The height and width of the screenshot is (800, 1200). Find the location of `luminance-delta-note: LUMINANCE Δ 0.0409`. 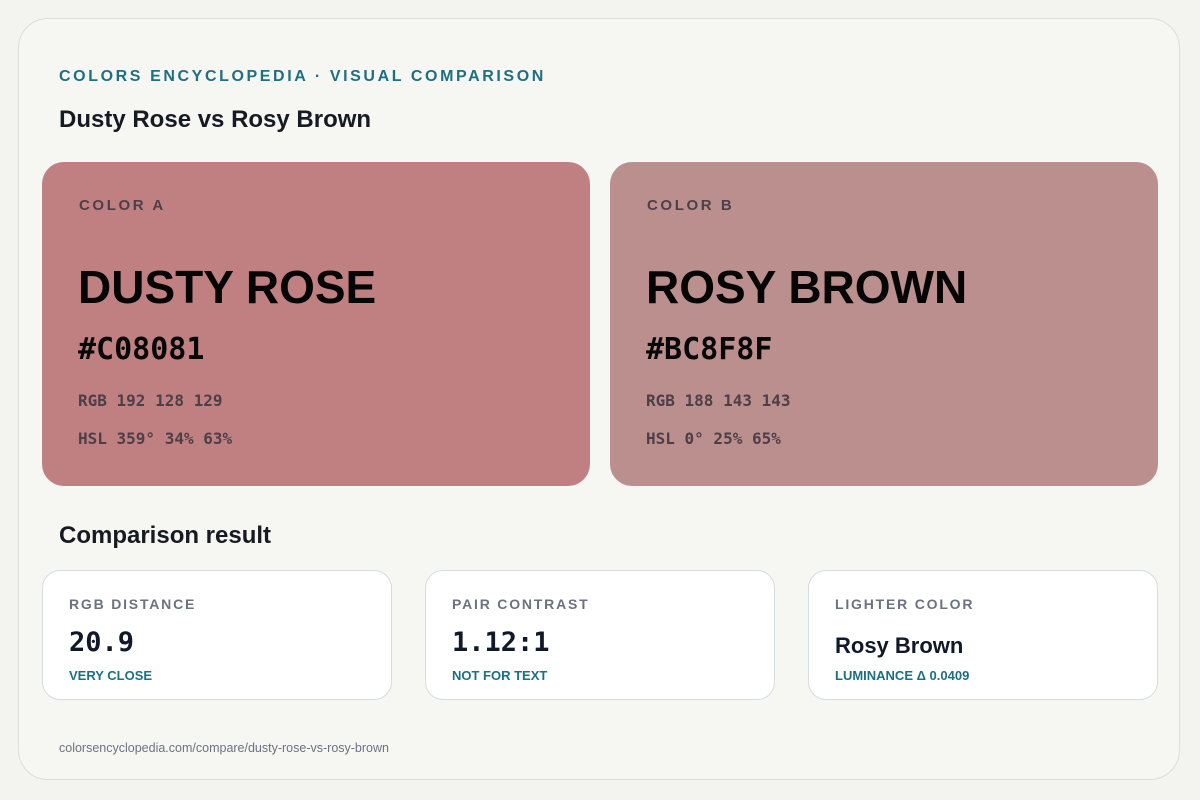

luminance-delta-note: LUMINANCE Δ 0.0409 is located at coordinates (902, 675).